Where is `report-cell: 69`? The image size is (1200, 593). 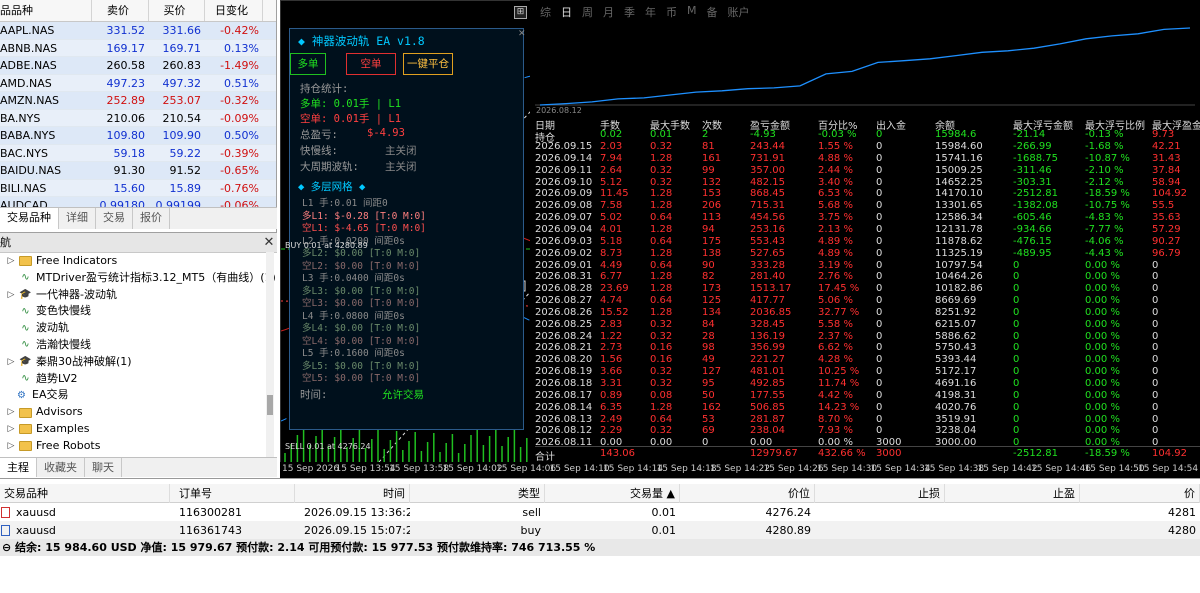
report-cell: 69 is located at coordinates (708, 431).